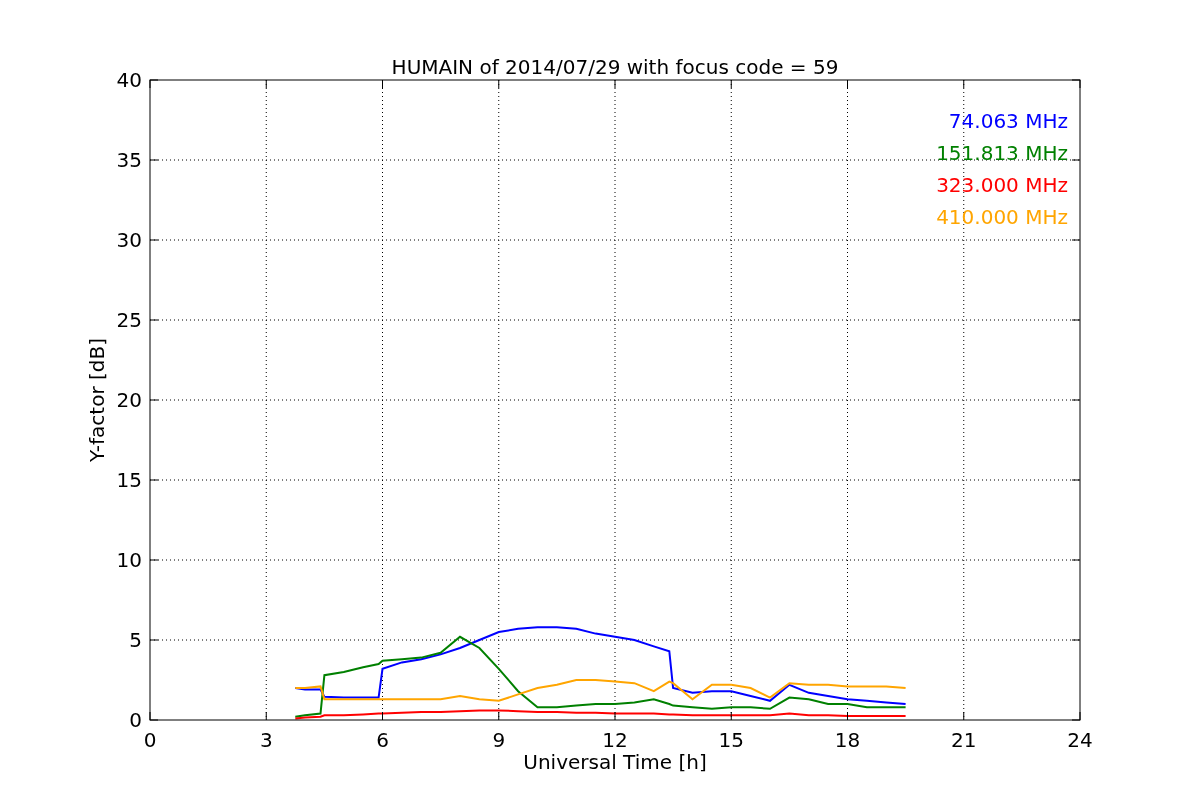 Image resolution: width=1200 pixels, height=800 pixels. What do you see at coordinates (964, 740) in the screenshot?
I see `x-tick-label: 21` at bounding box center [964, 740].